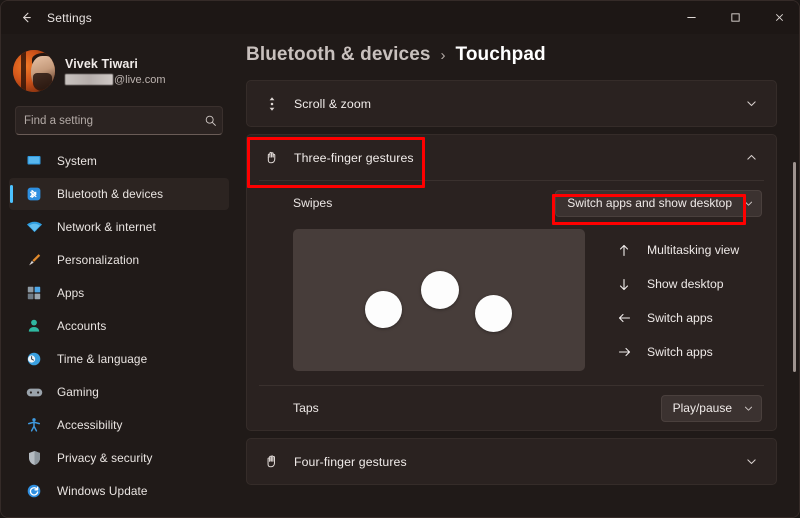 Image resolution: width=800 pixels, height=518 pixels. Describe the element at coordinates (34, 293) in the screenshot. I see `apps-grid-icon` at that location.